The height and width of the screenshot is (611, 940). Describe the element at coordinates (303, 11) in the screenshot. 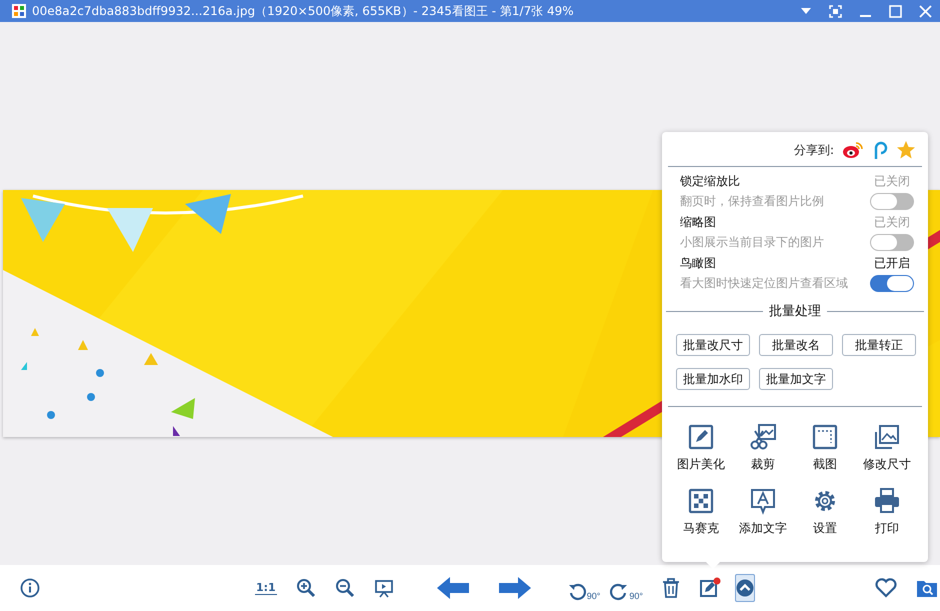

I see `window-title: 00e8a2c7dba883bdff9932...216a.jpg（1920×500像素, 655KB）- 2345看图王 - 第1/7张 49%` at that location.